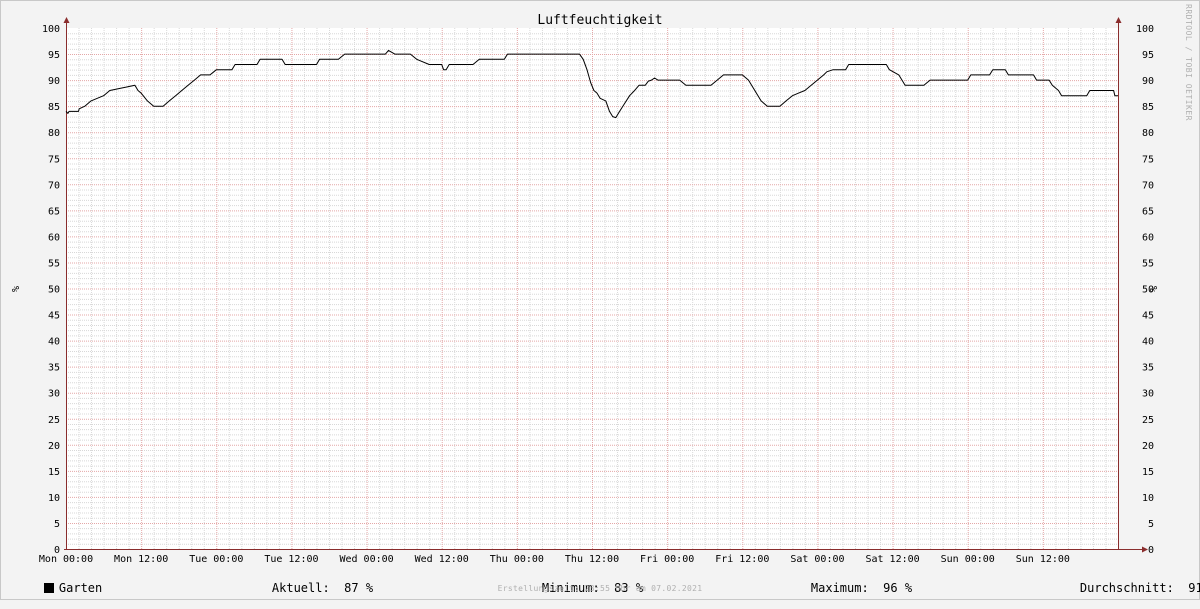  What do you see at coordinates (517, 559) in the screenshot?
I see `x-tick-label: Thu 00:00` at bounding box center [517, 559].